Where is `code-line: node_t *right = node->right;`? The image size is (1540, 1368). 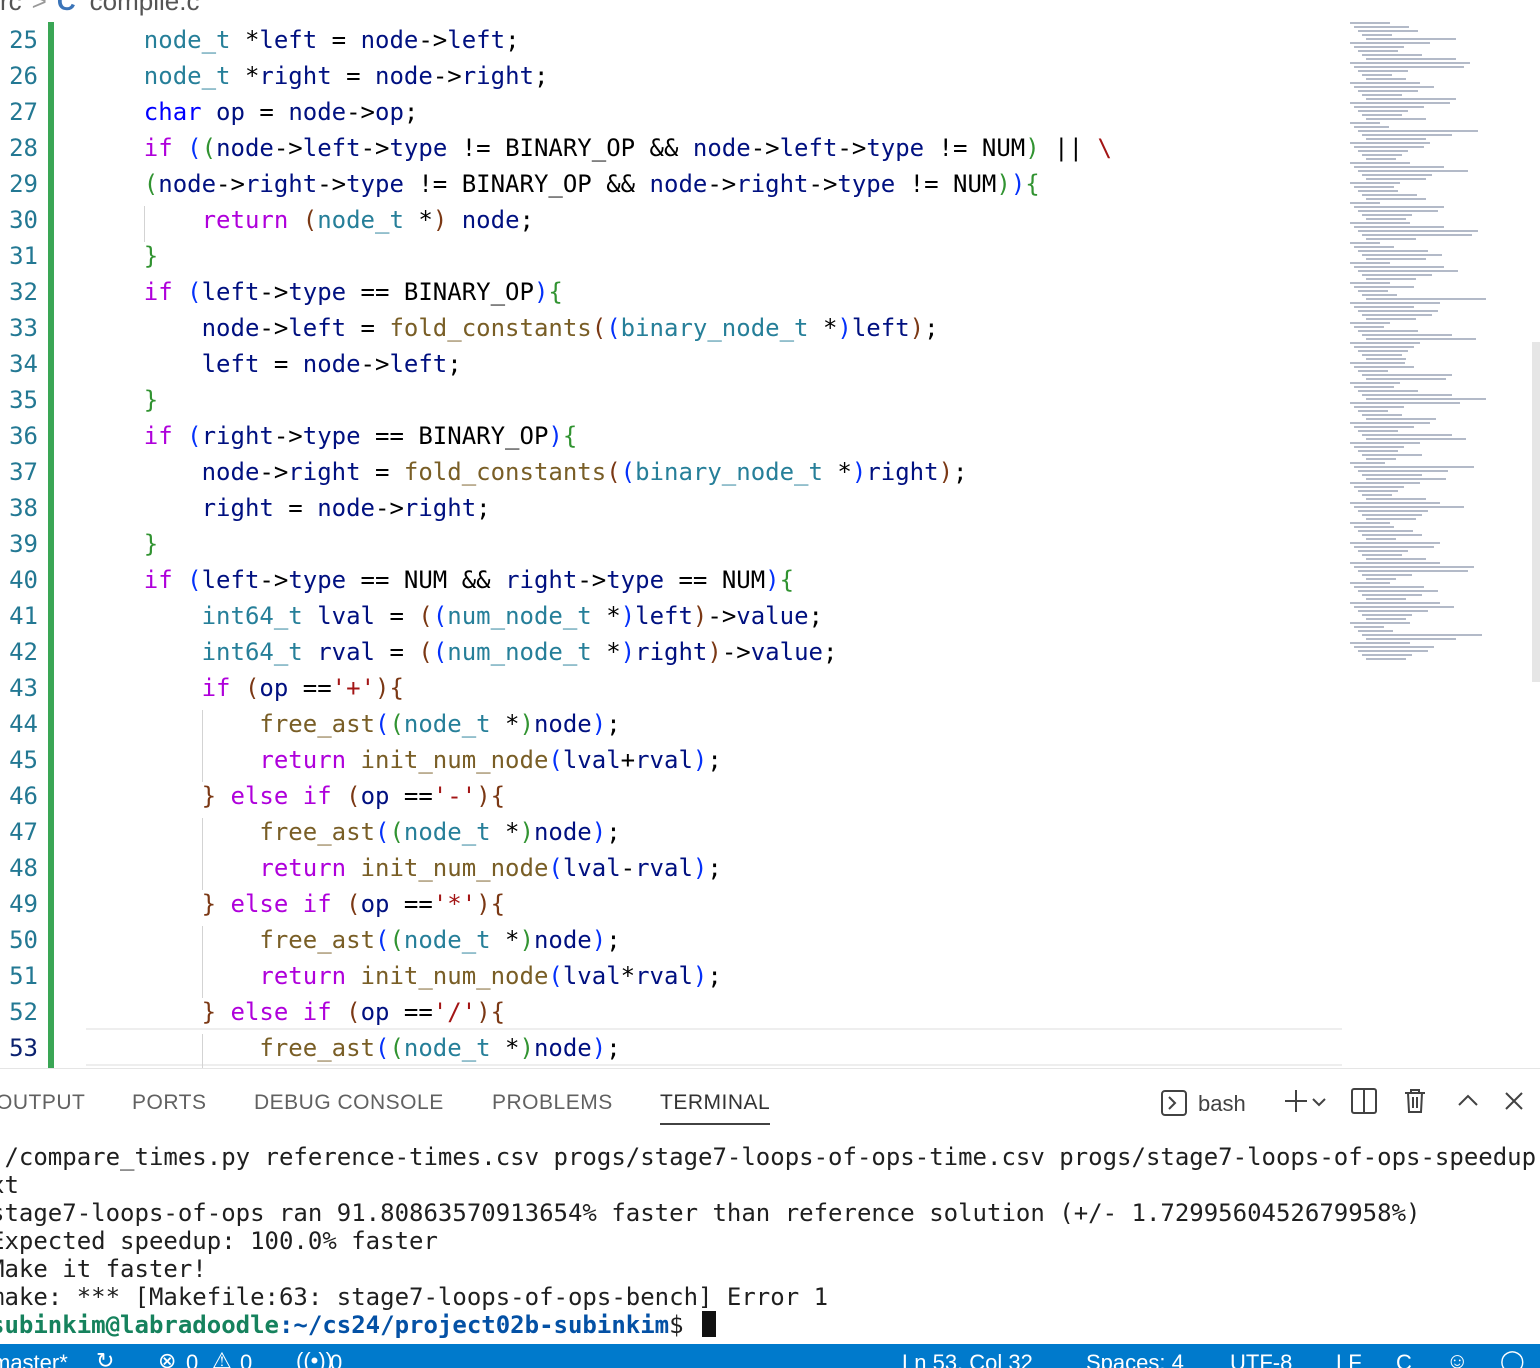 code-line: node_t *right = node->right; is located at coordinates (346, 76).